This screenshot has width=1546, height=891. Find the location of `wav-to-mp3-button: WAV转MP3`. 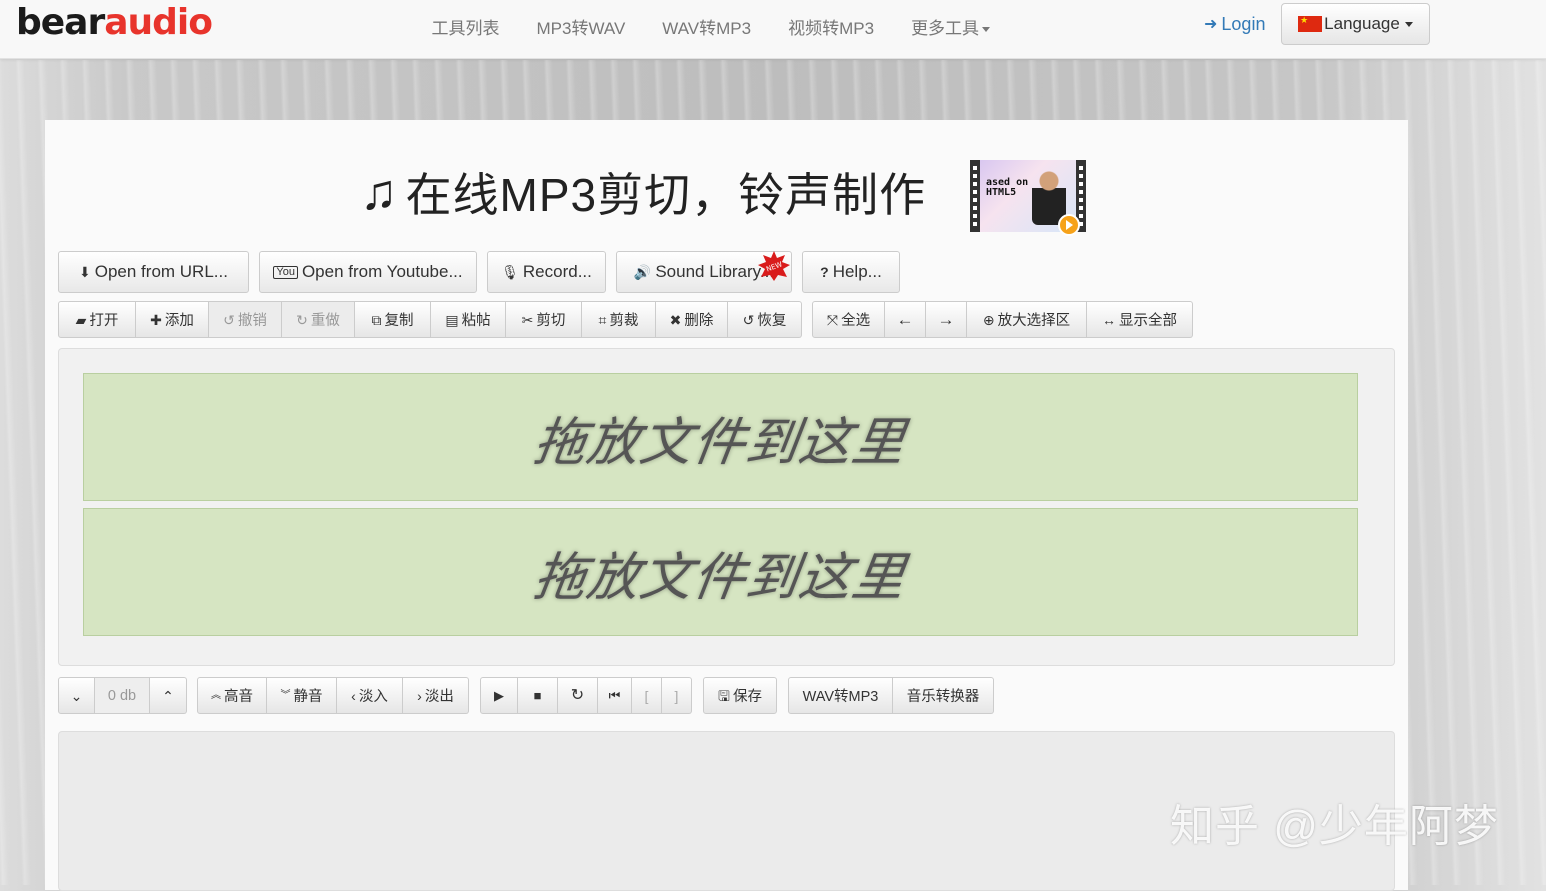

wav-to-mp3-button: WAV转MP3 is located at coordinates (840, 695).